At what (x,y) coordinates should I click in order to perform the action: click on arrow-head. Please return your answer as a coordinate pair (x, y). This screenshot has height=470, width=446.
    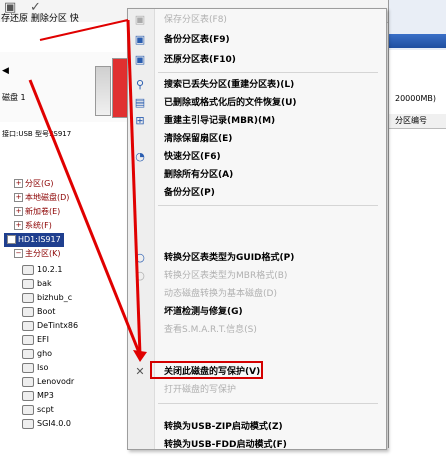
    Looking at the image, I should click on (140, 356).